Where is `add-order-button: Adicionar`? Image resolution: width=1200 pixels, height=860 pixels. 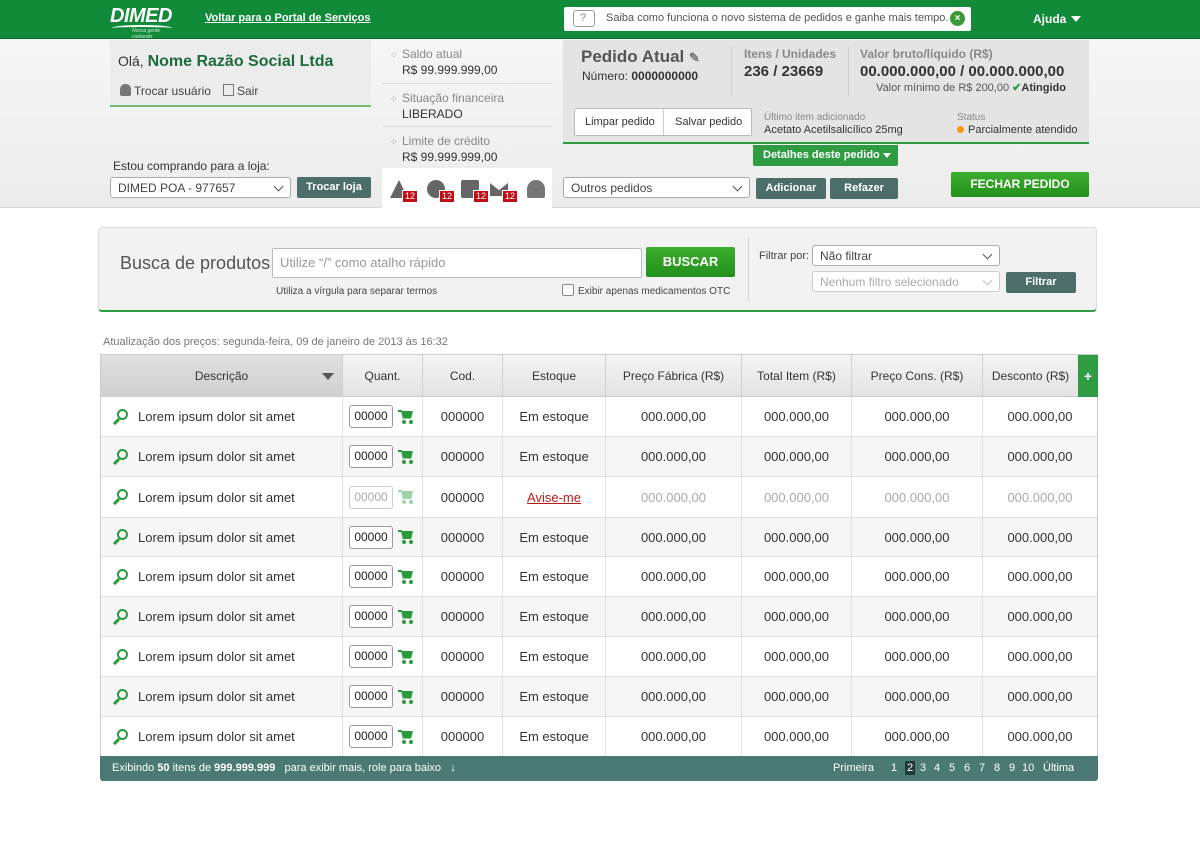 add-order-button: Adicionar is located at coordinates (791, 188).